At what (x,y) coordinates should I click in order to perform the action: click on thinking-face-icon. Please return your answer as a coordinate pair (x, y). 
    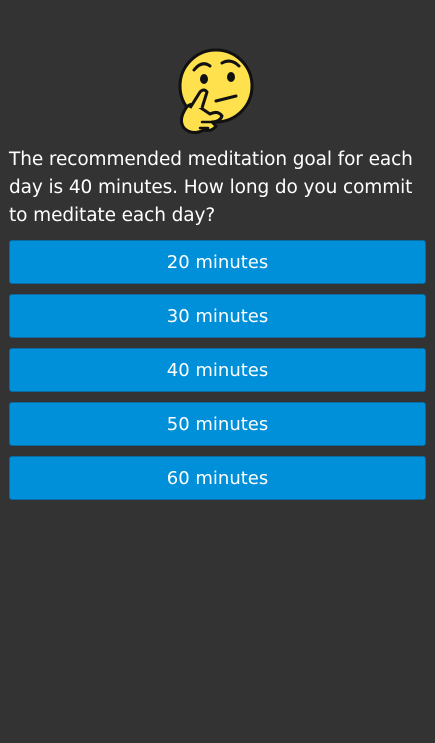
    Looking at the image, I should click on (218, 92).